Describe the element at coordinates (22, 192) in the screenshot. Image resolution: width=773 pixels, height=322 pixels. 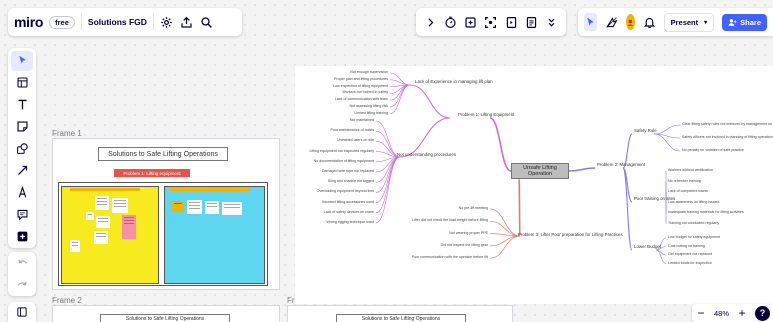
I see `pen-icon` at that location.